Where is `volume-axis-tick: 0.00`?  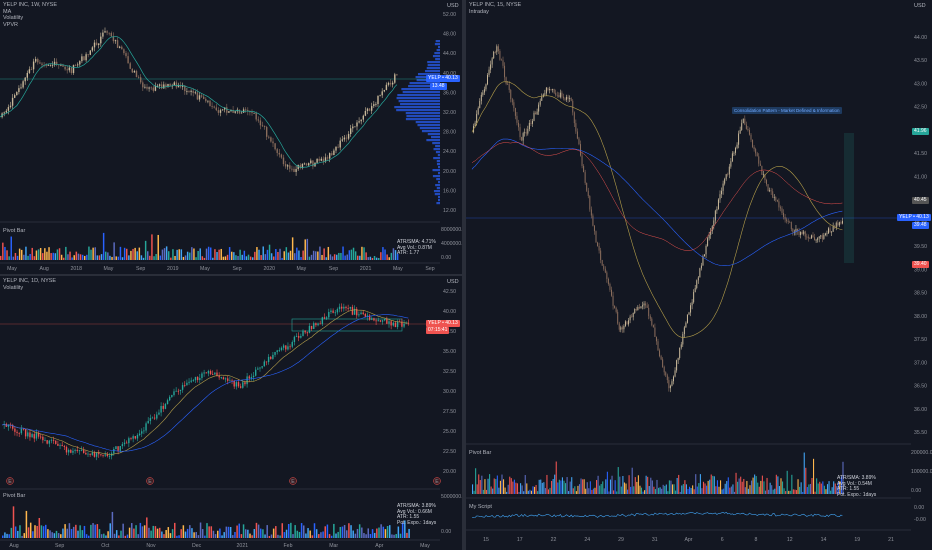 volume-axis-tick: 0.00 is located at coordinates (446, 532).